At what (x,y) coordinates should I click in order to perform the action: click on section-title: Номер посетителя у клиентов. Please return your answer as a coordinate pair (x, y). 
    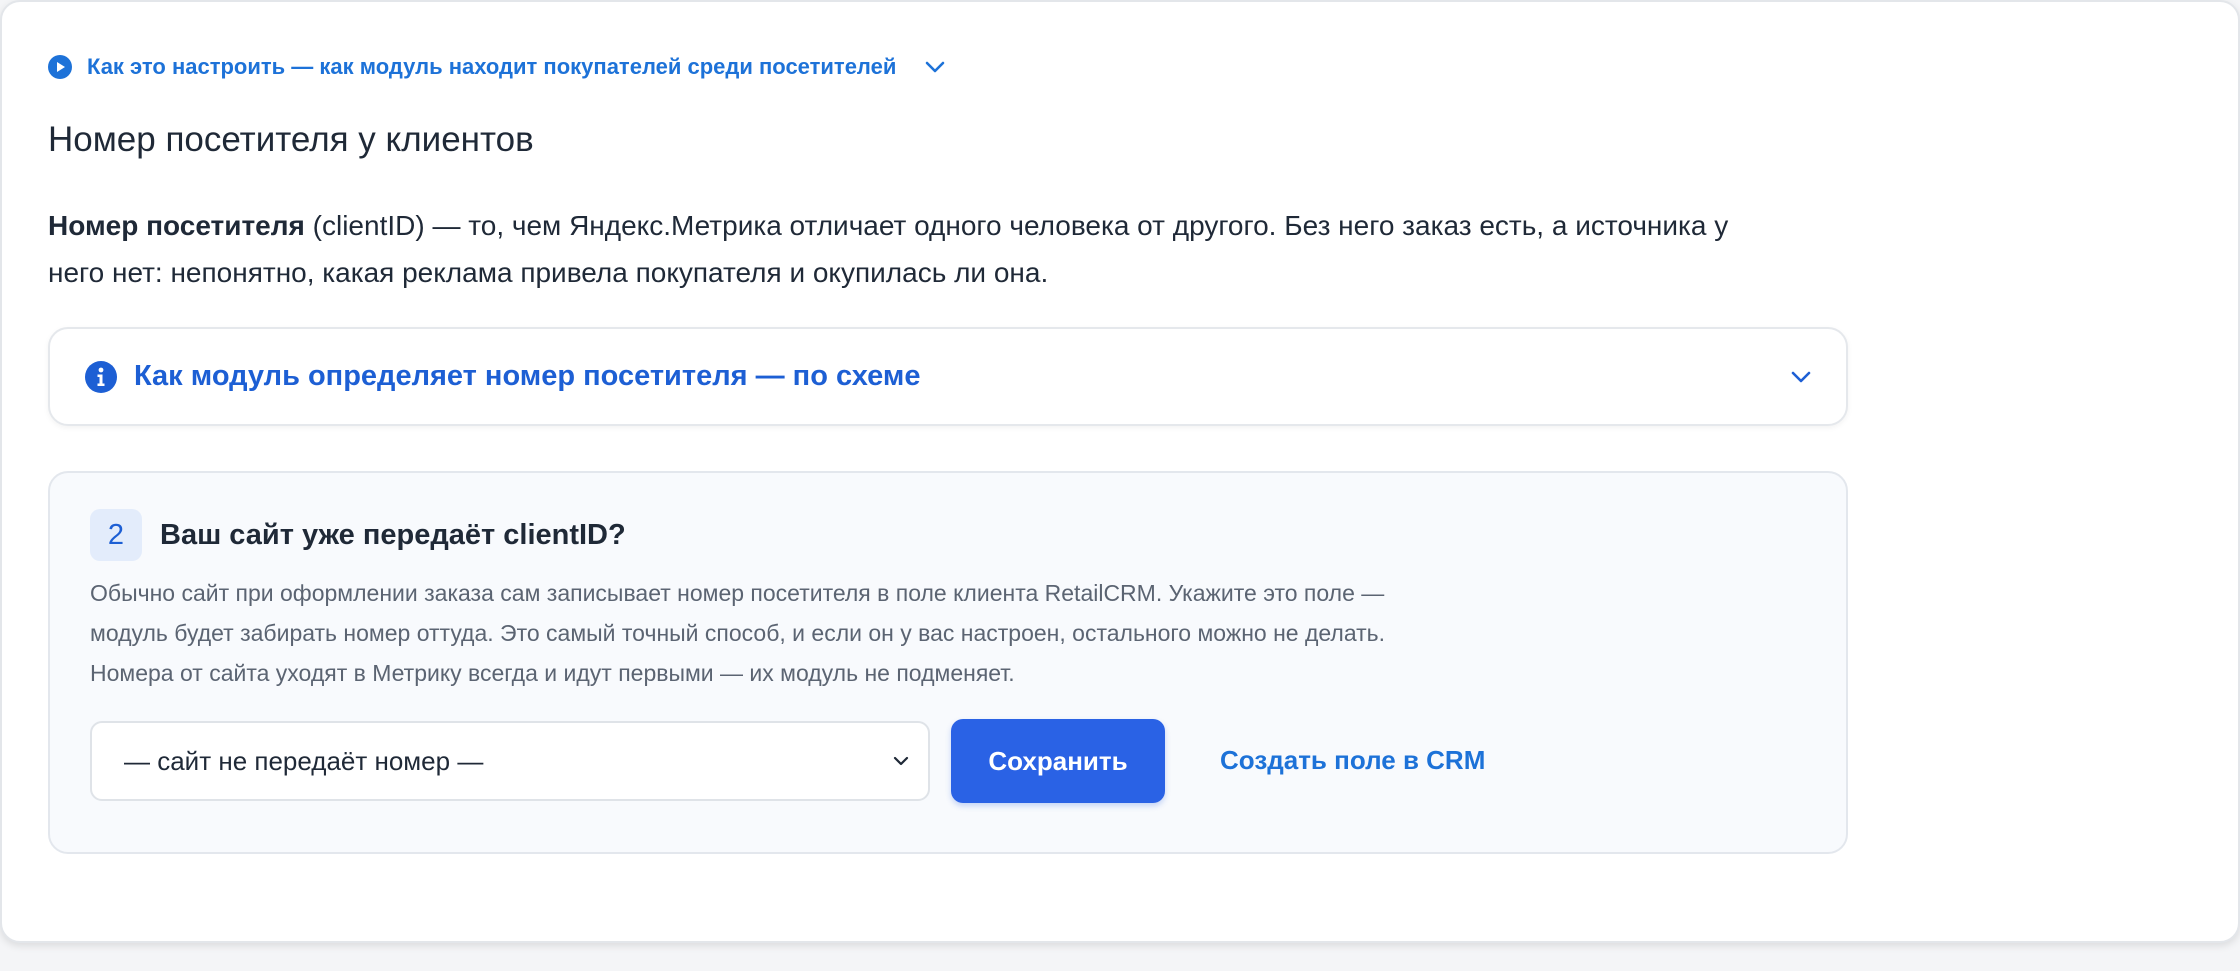
    Looking at the image, I should click on (291, 139).